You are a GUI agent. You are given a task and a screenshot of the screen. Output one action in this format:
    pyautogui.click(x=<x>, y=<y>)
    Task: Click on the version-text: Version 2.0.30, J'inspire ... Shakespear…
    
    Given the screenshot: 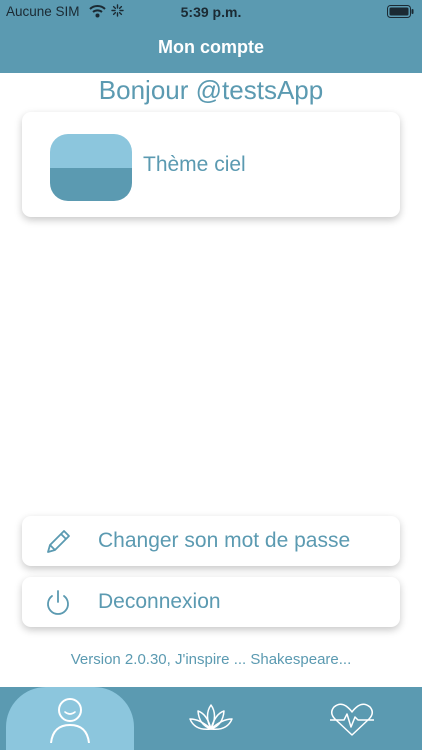 What is the action you would take?
    pyautogui.click(x=211, y=659)
    